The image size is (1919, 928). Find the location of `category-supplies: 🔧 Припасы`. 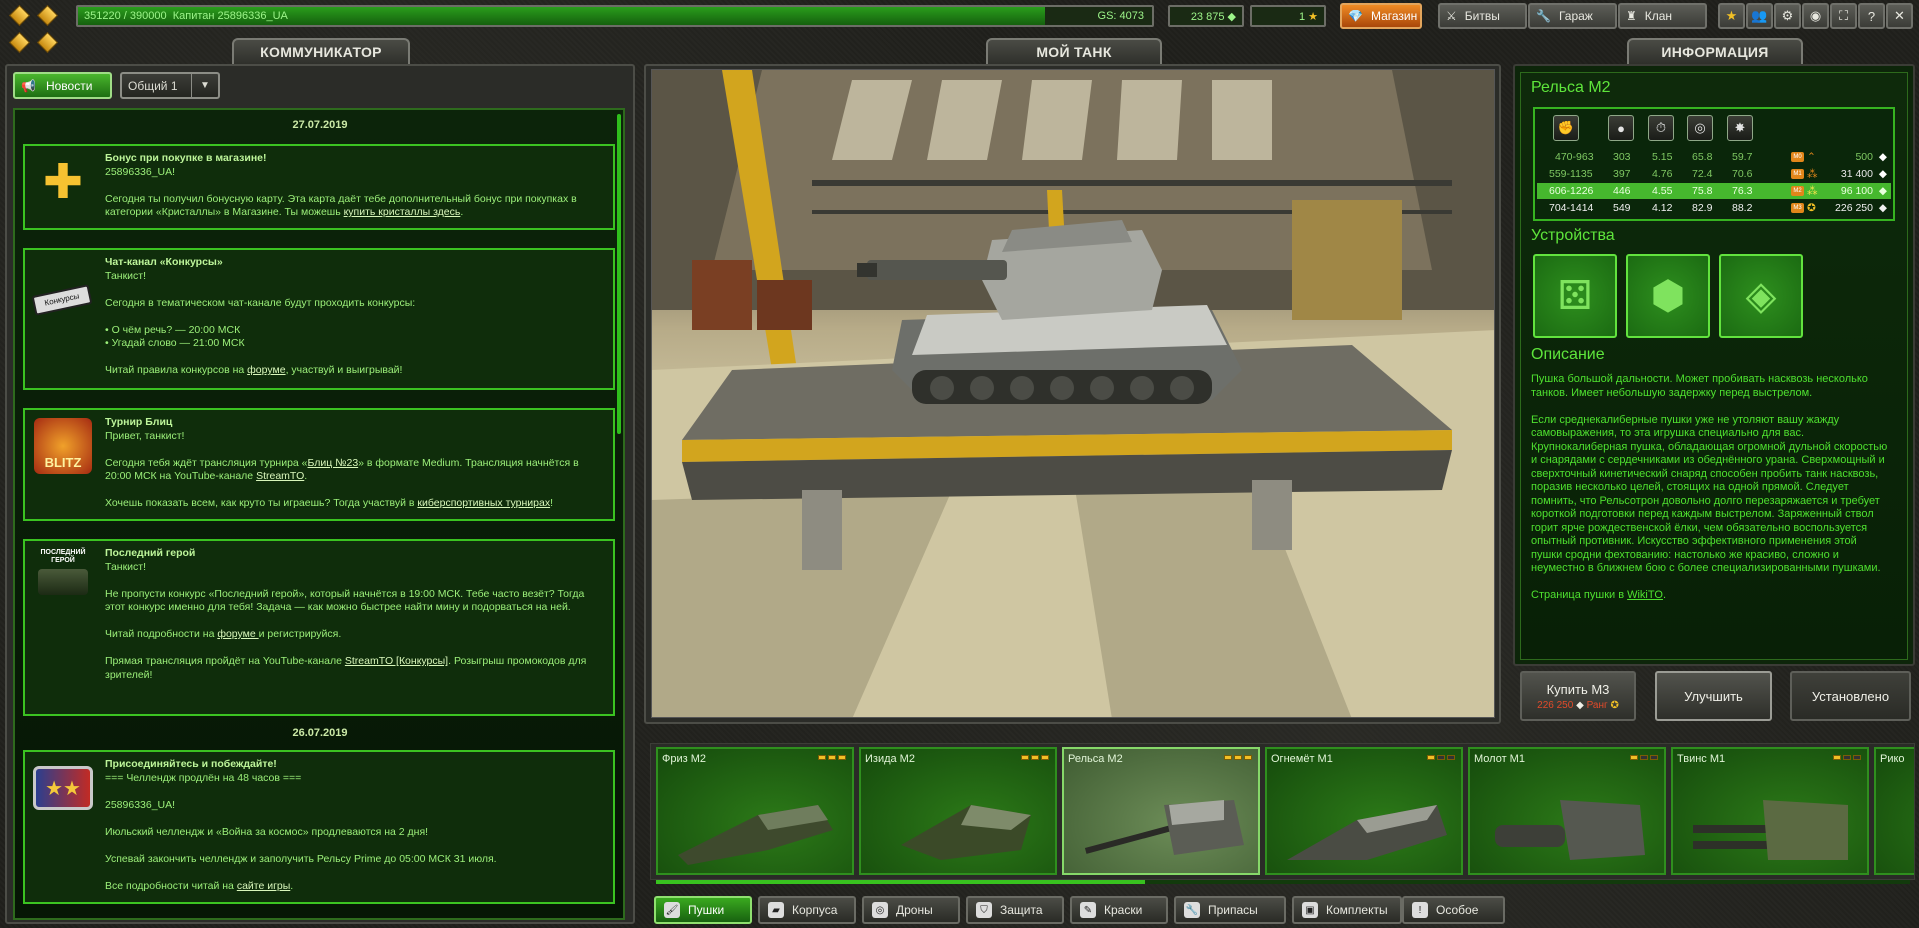

category-supplies: 🔧 Припасы is located at coordinates (1230, 910).